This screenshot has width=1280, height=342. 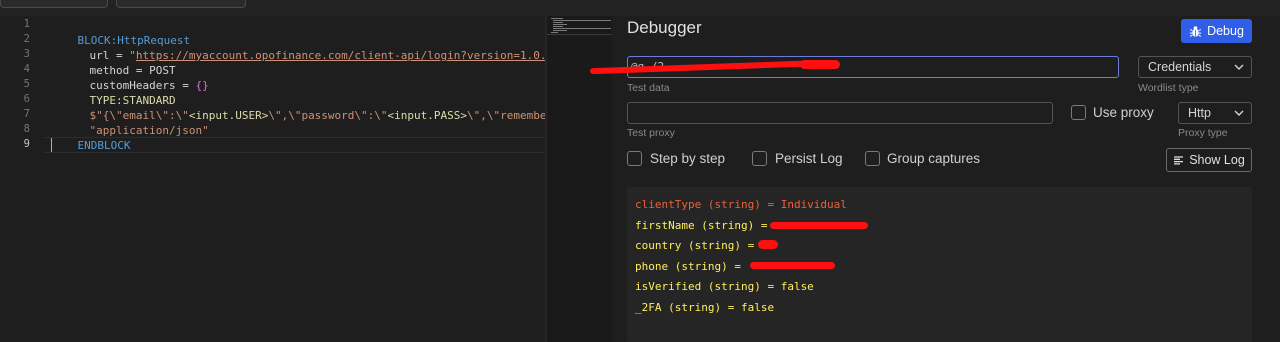 I want to click on wordlist-type-caption: Wordlist type, so click(x=1168, y=88).